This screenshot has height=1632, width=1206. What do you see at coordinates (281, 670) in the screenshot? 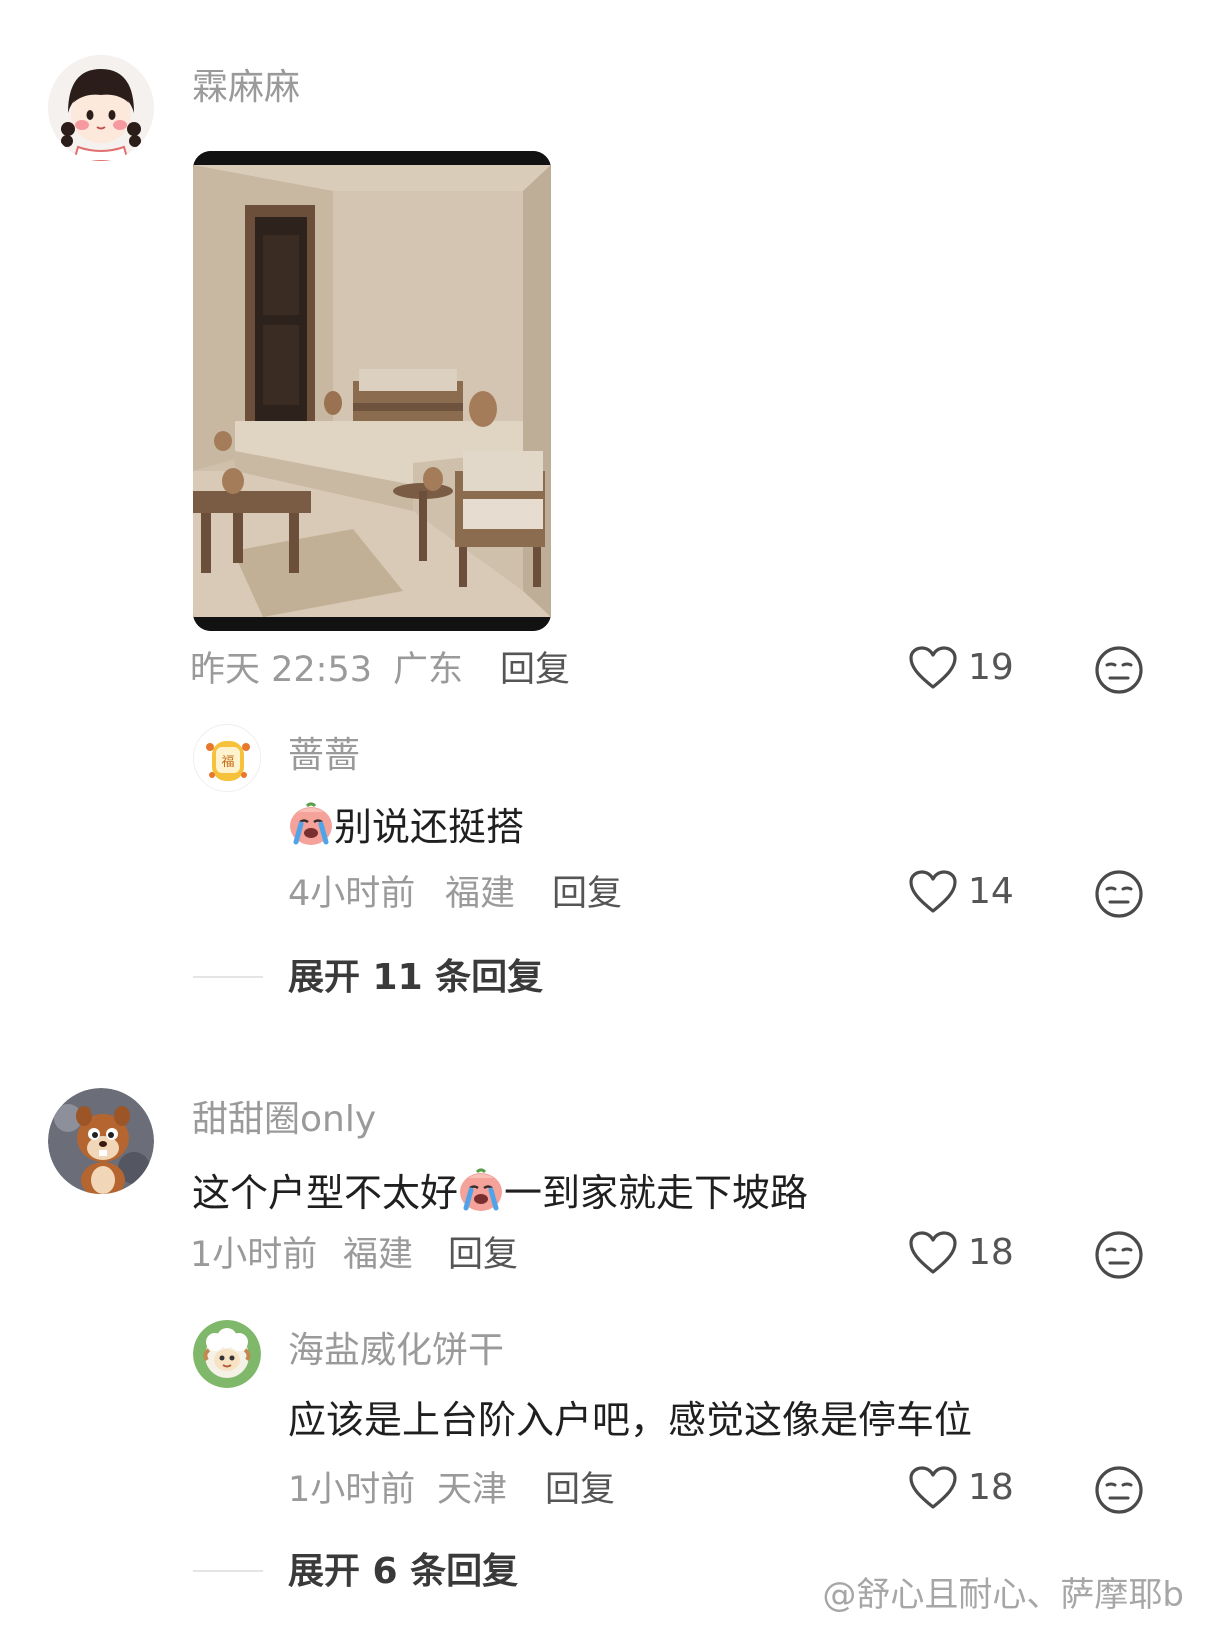
I see `comment-time: 昨天 22:53` at bounding box center [281, 670].